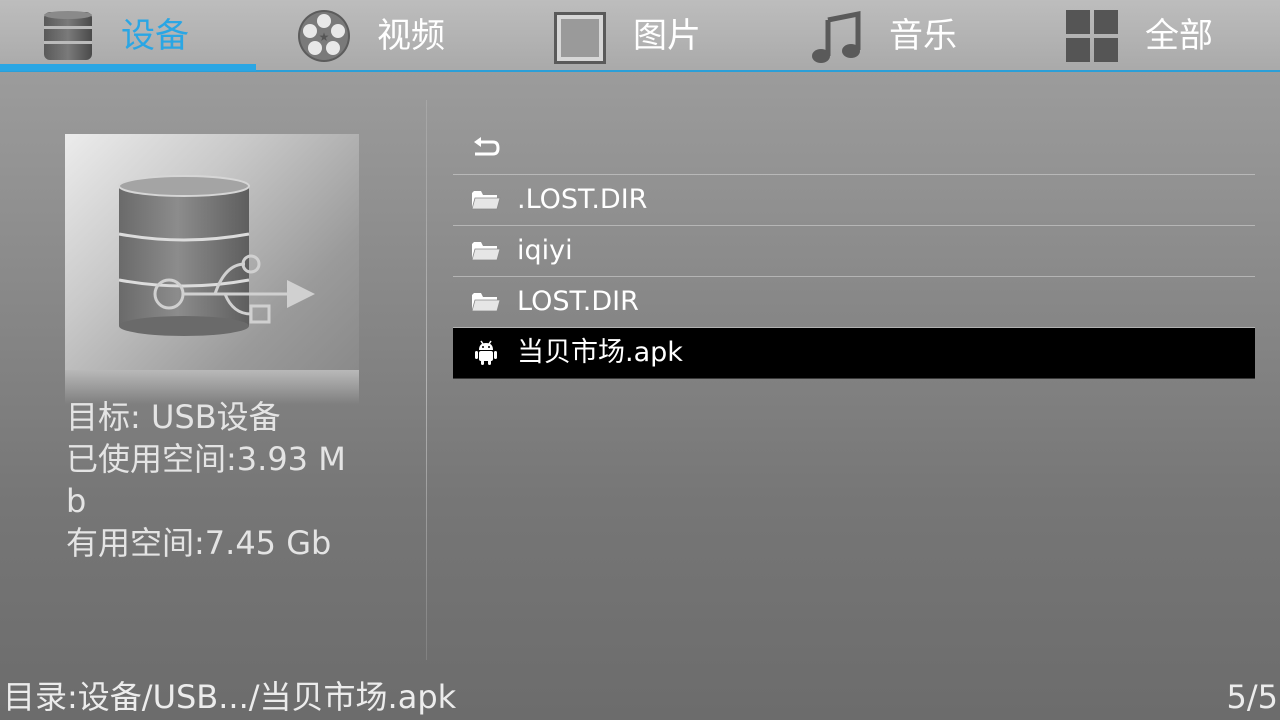 Image resolution: width=1280 pixels, height=720 pixels. Describe the element at coordinates (600, 352) in the screenshot. I see `list-item-label: 当贝市场.apk` at that location.